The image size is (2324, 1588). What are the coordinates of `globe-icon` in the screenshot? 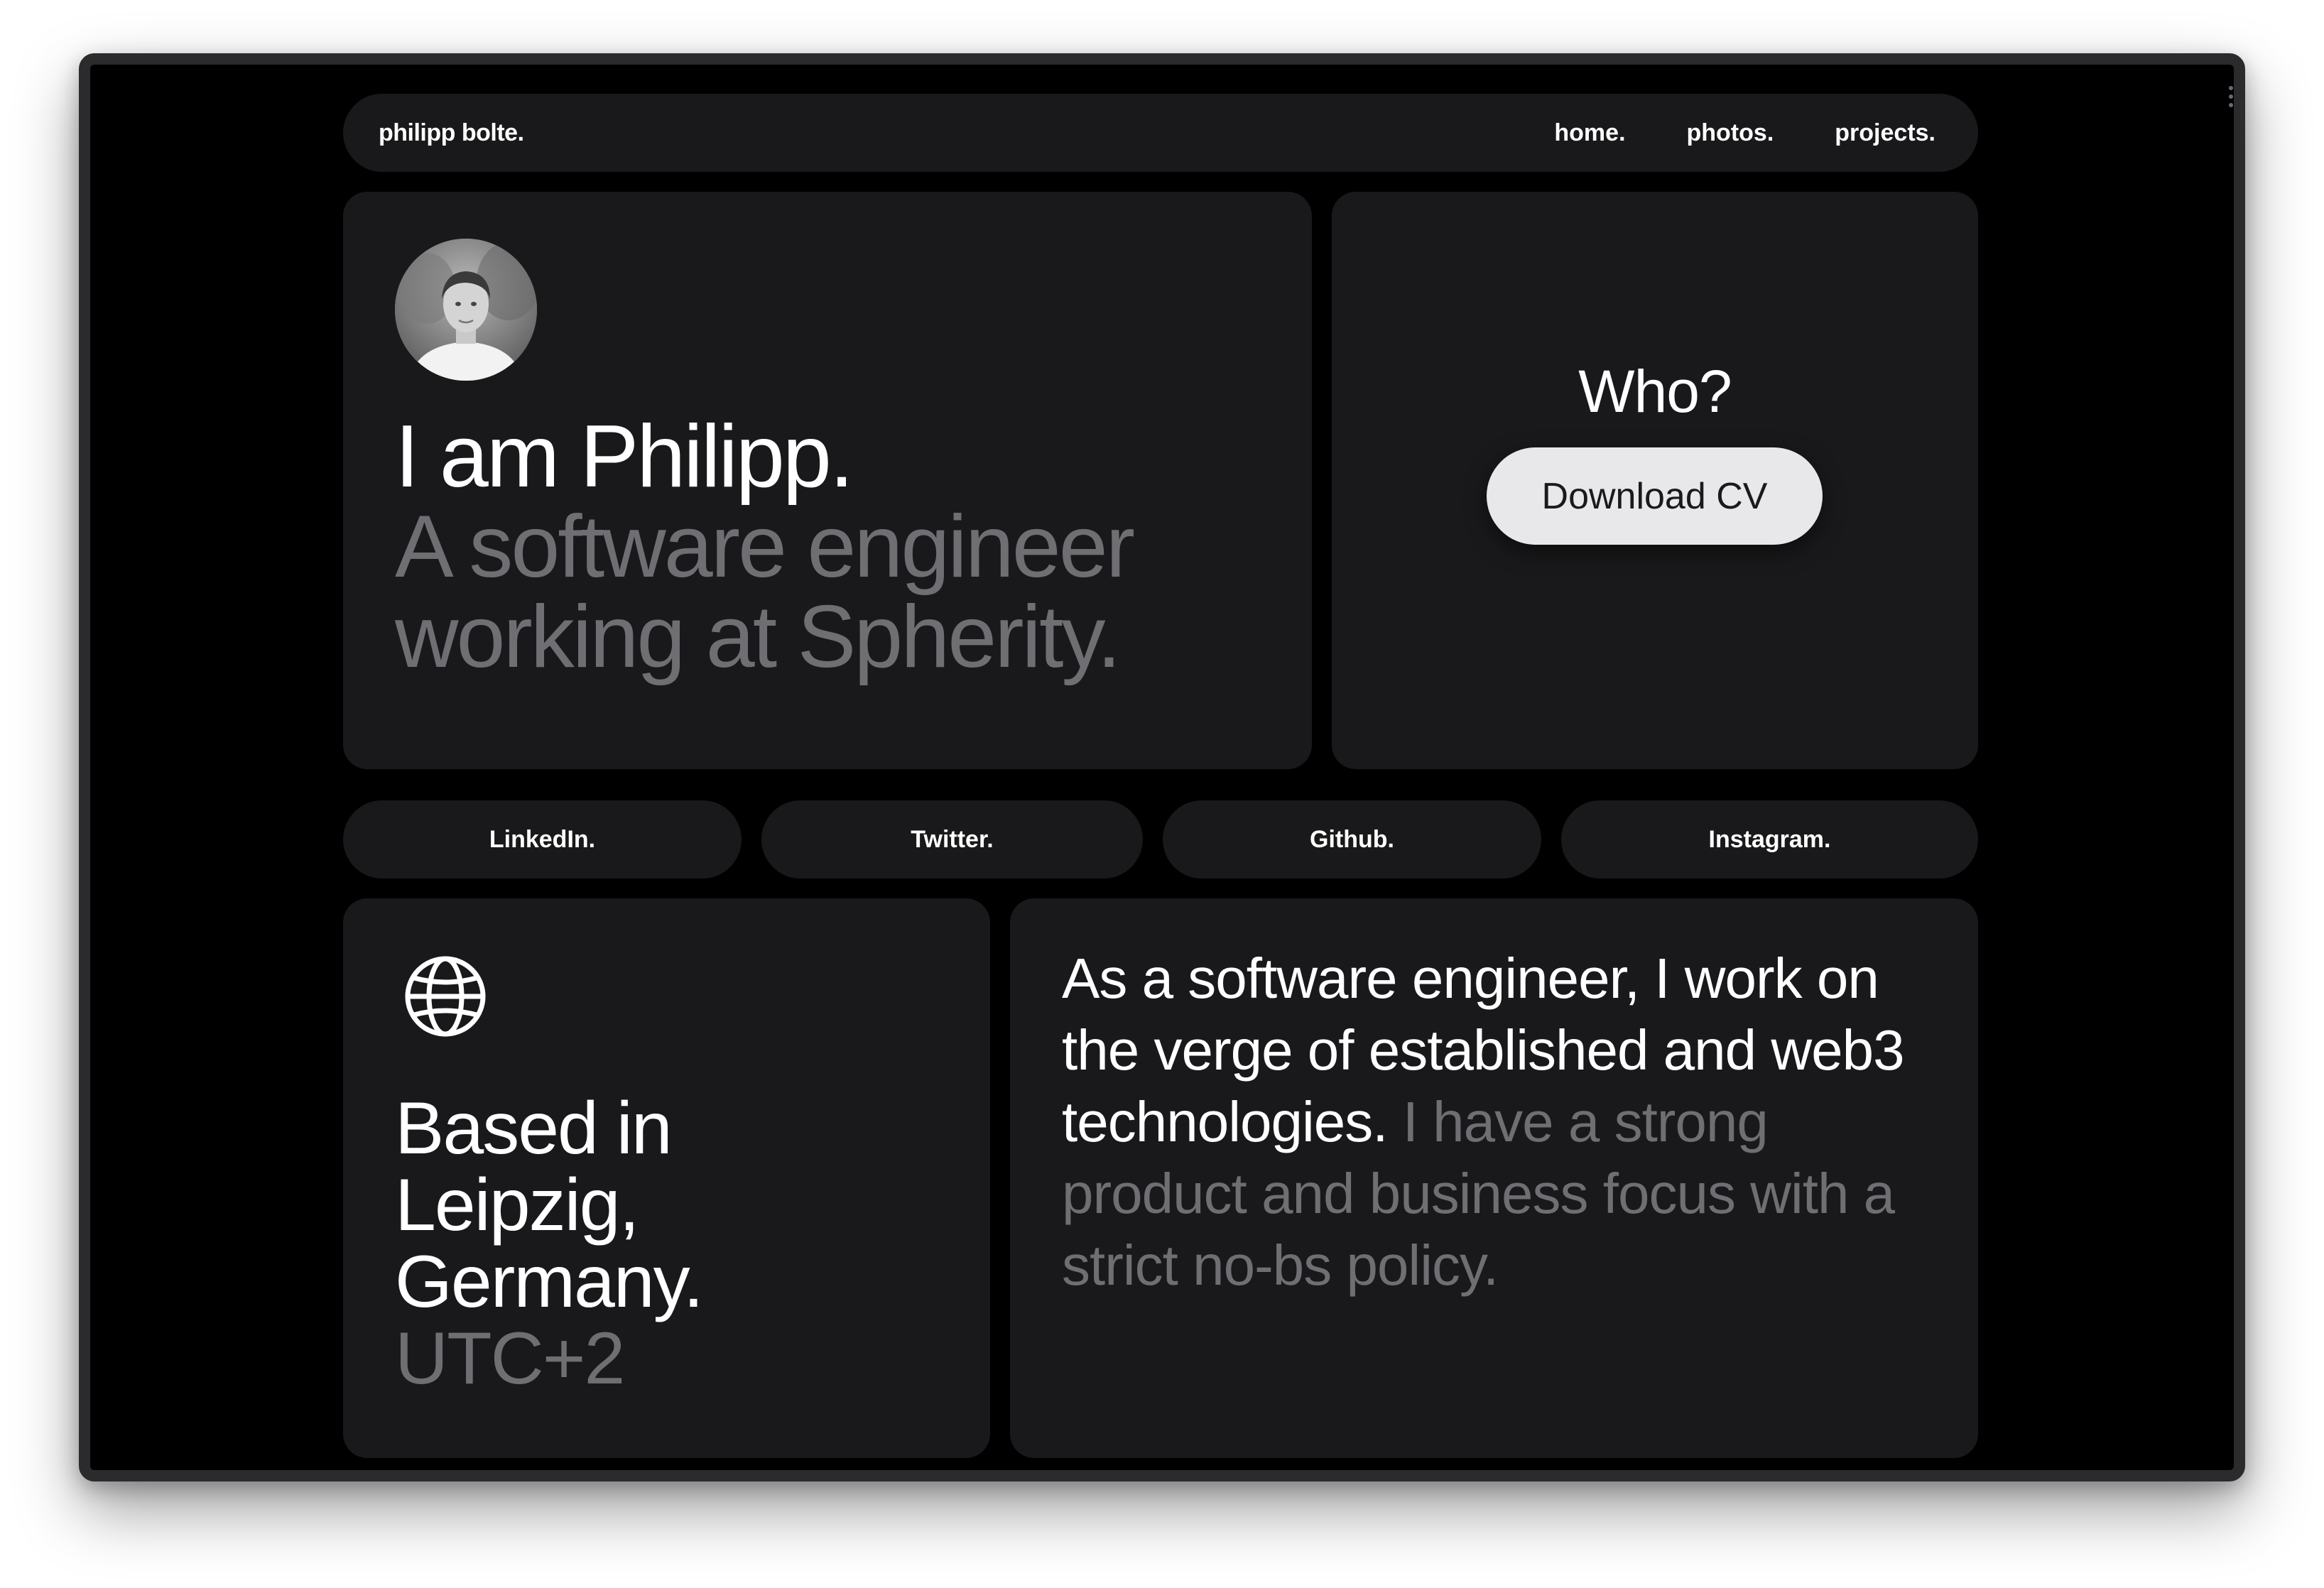 It's located at (445, 996).